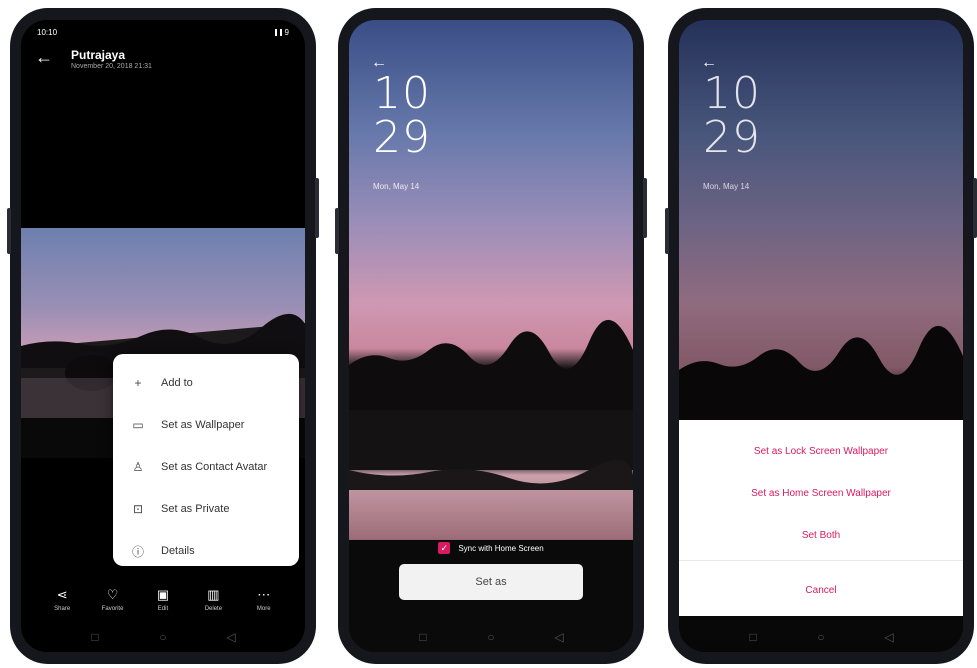 The height and width of the screenshot is (668, 977). What do you see at coordinates (47, 32) in the screenshot?
I see `status-time: 10:10` at bounding box center [47, 32].